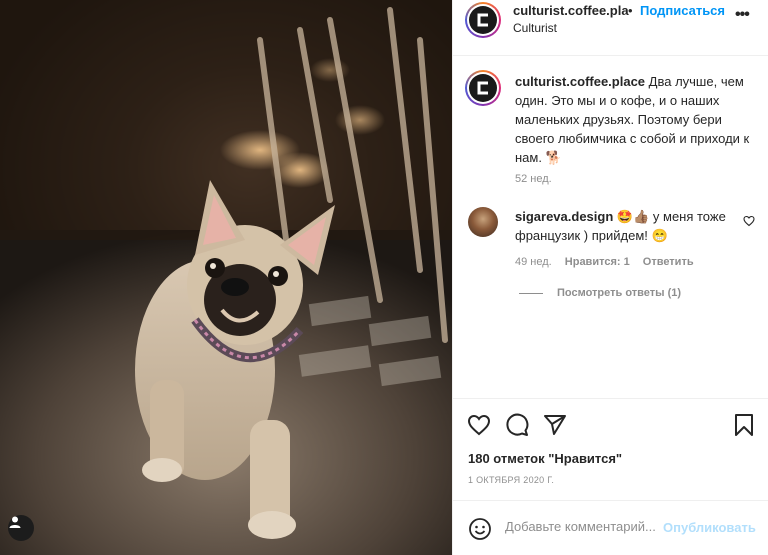 Image resolution: width=768 pixels, height=555 pixels. Describe the element at coordinates (571, 10) in the screenshot. I see `author-username: culturist.coffee.pla` at that location.